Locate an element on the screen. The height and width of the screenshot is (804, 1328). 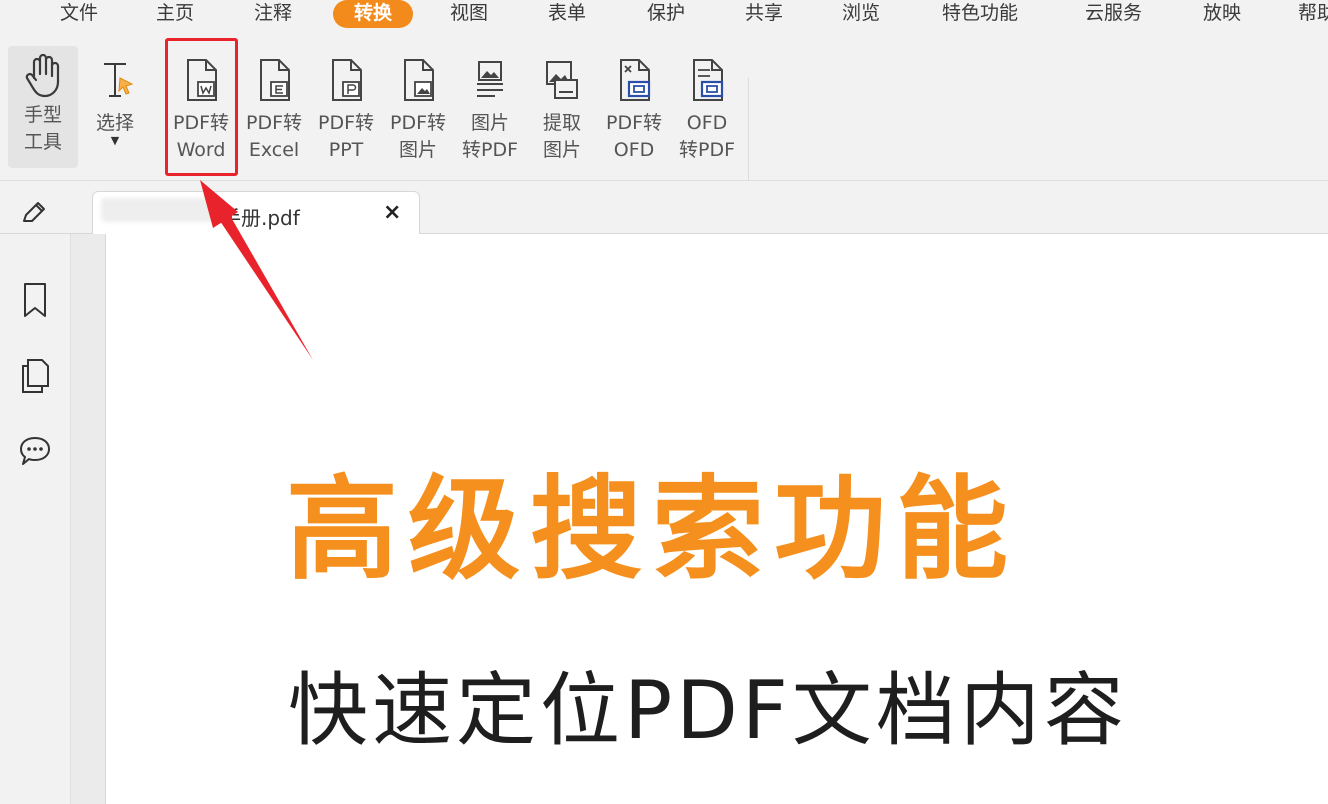
pdf-to-image-button: PDF转 图片 is located at coordinates (418, 116).